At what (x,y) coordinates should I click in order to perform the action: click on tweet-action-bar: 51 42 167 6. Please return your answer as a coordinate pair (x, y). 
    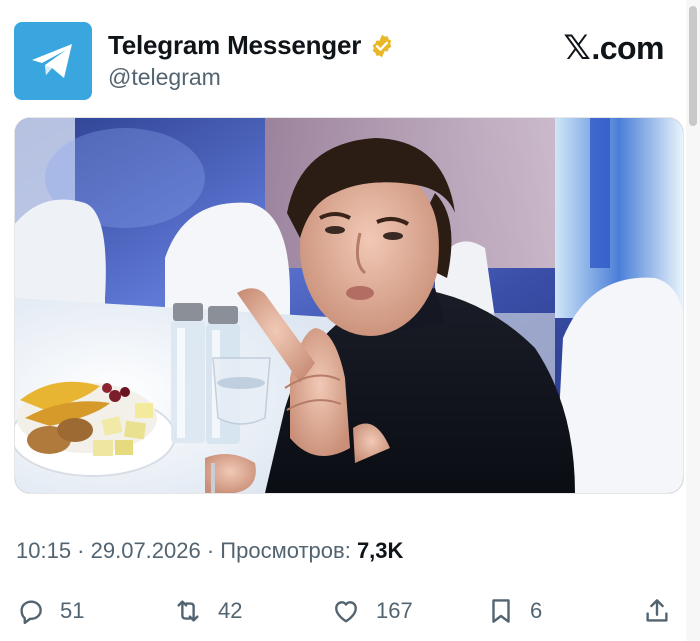
    Looking at the image, I should click on (348, 611).